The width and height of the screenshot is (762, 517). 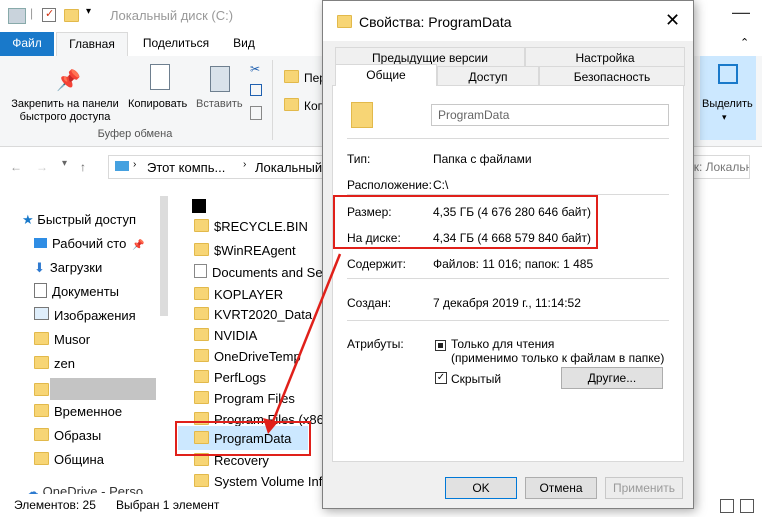 I want to click on arrow-line, so click(x=306, y=339).